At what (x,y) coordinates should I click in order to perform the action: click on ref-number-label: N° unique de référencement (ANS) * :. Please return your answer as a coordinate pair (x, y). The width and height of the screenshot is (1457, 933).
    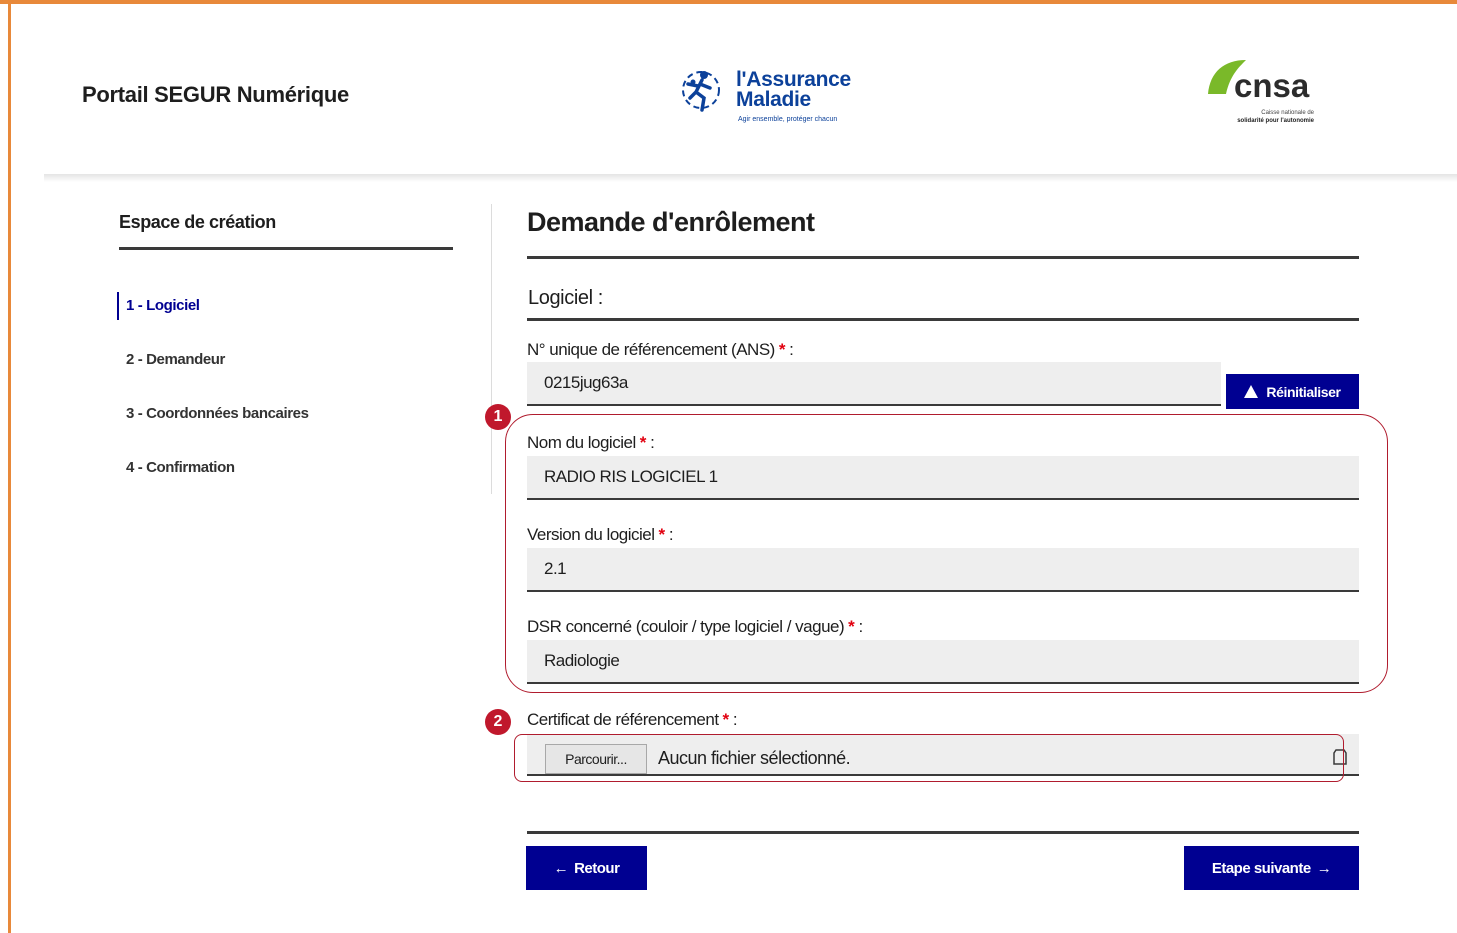
    Looking at the image, I should click on (660, 349).